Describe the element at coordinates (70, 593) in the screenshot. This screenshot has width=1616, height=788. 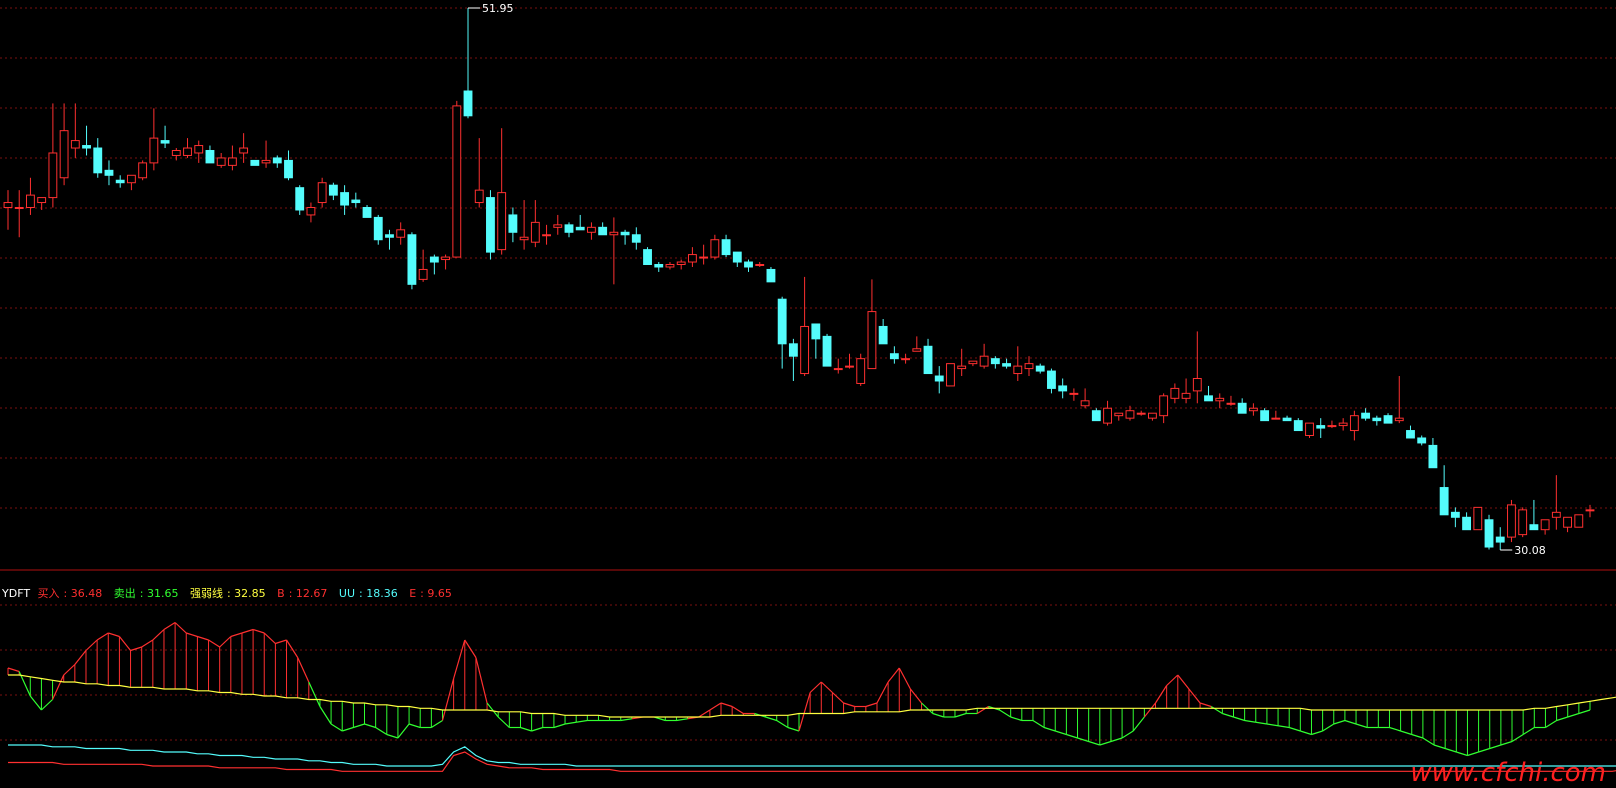
I see `legend-buy: 买入: 36.48` at that location.